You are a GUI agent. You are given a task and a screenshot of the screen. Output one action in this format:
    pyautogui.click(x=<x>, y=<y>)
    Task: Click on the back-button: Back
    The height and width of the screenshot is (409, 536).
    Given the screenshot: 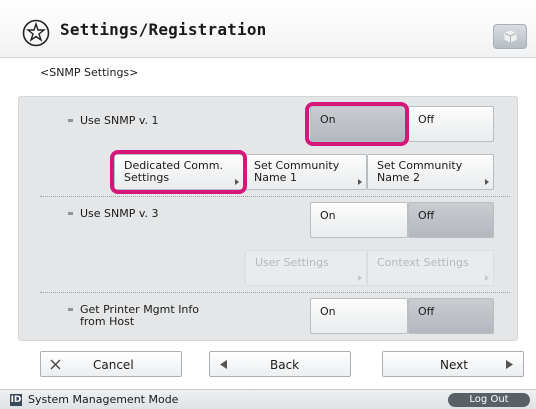 What is the action you would take?
    pyautogui.click(x=280, y=364)
    